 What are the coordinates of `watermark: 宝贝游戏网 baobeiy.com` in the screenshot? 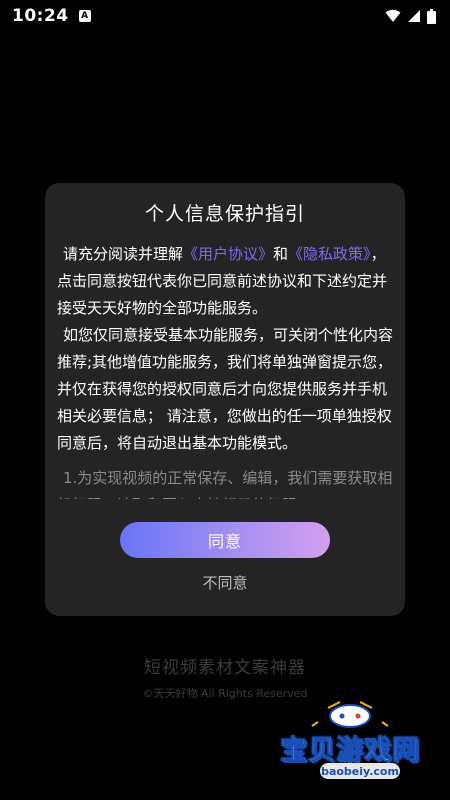 It's located at (350, 743).